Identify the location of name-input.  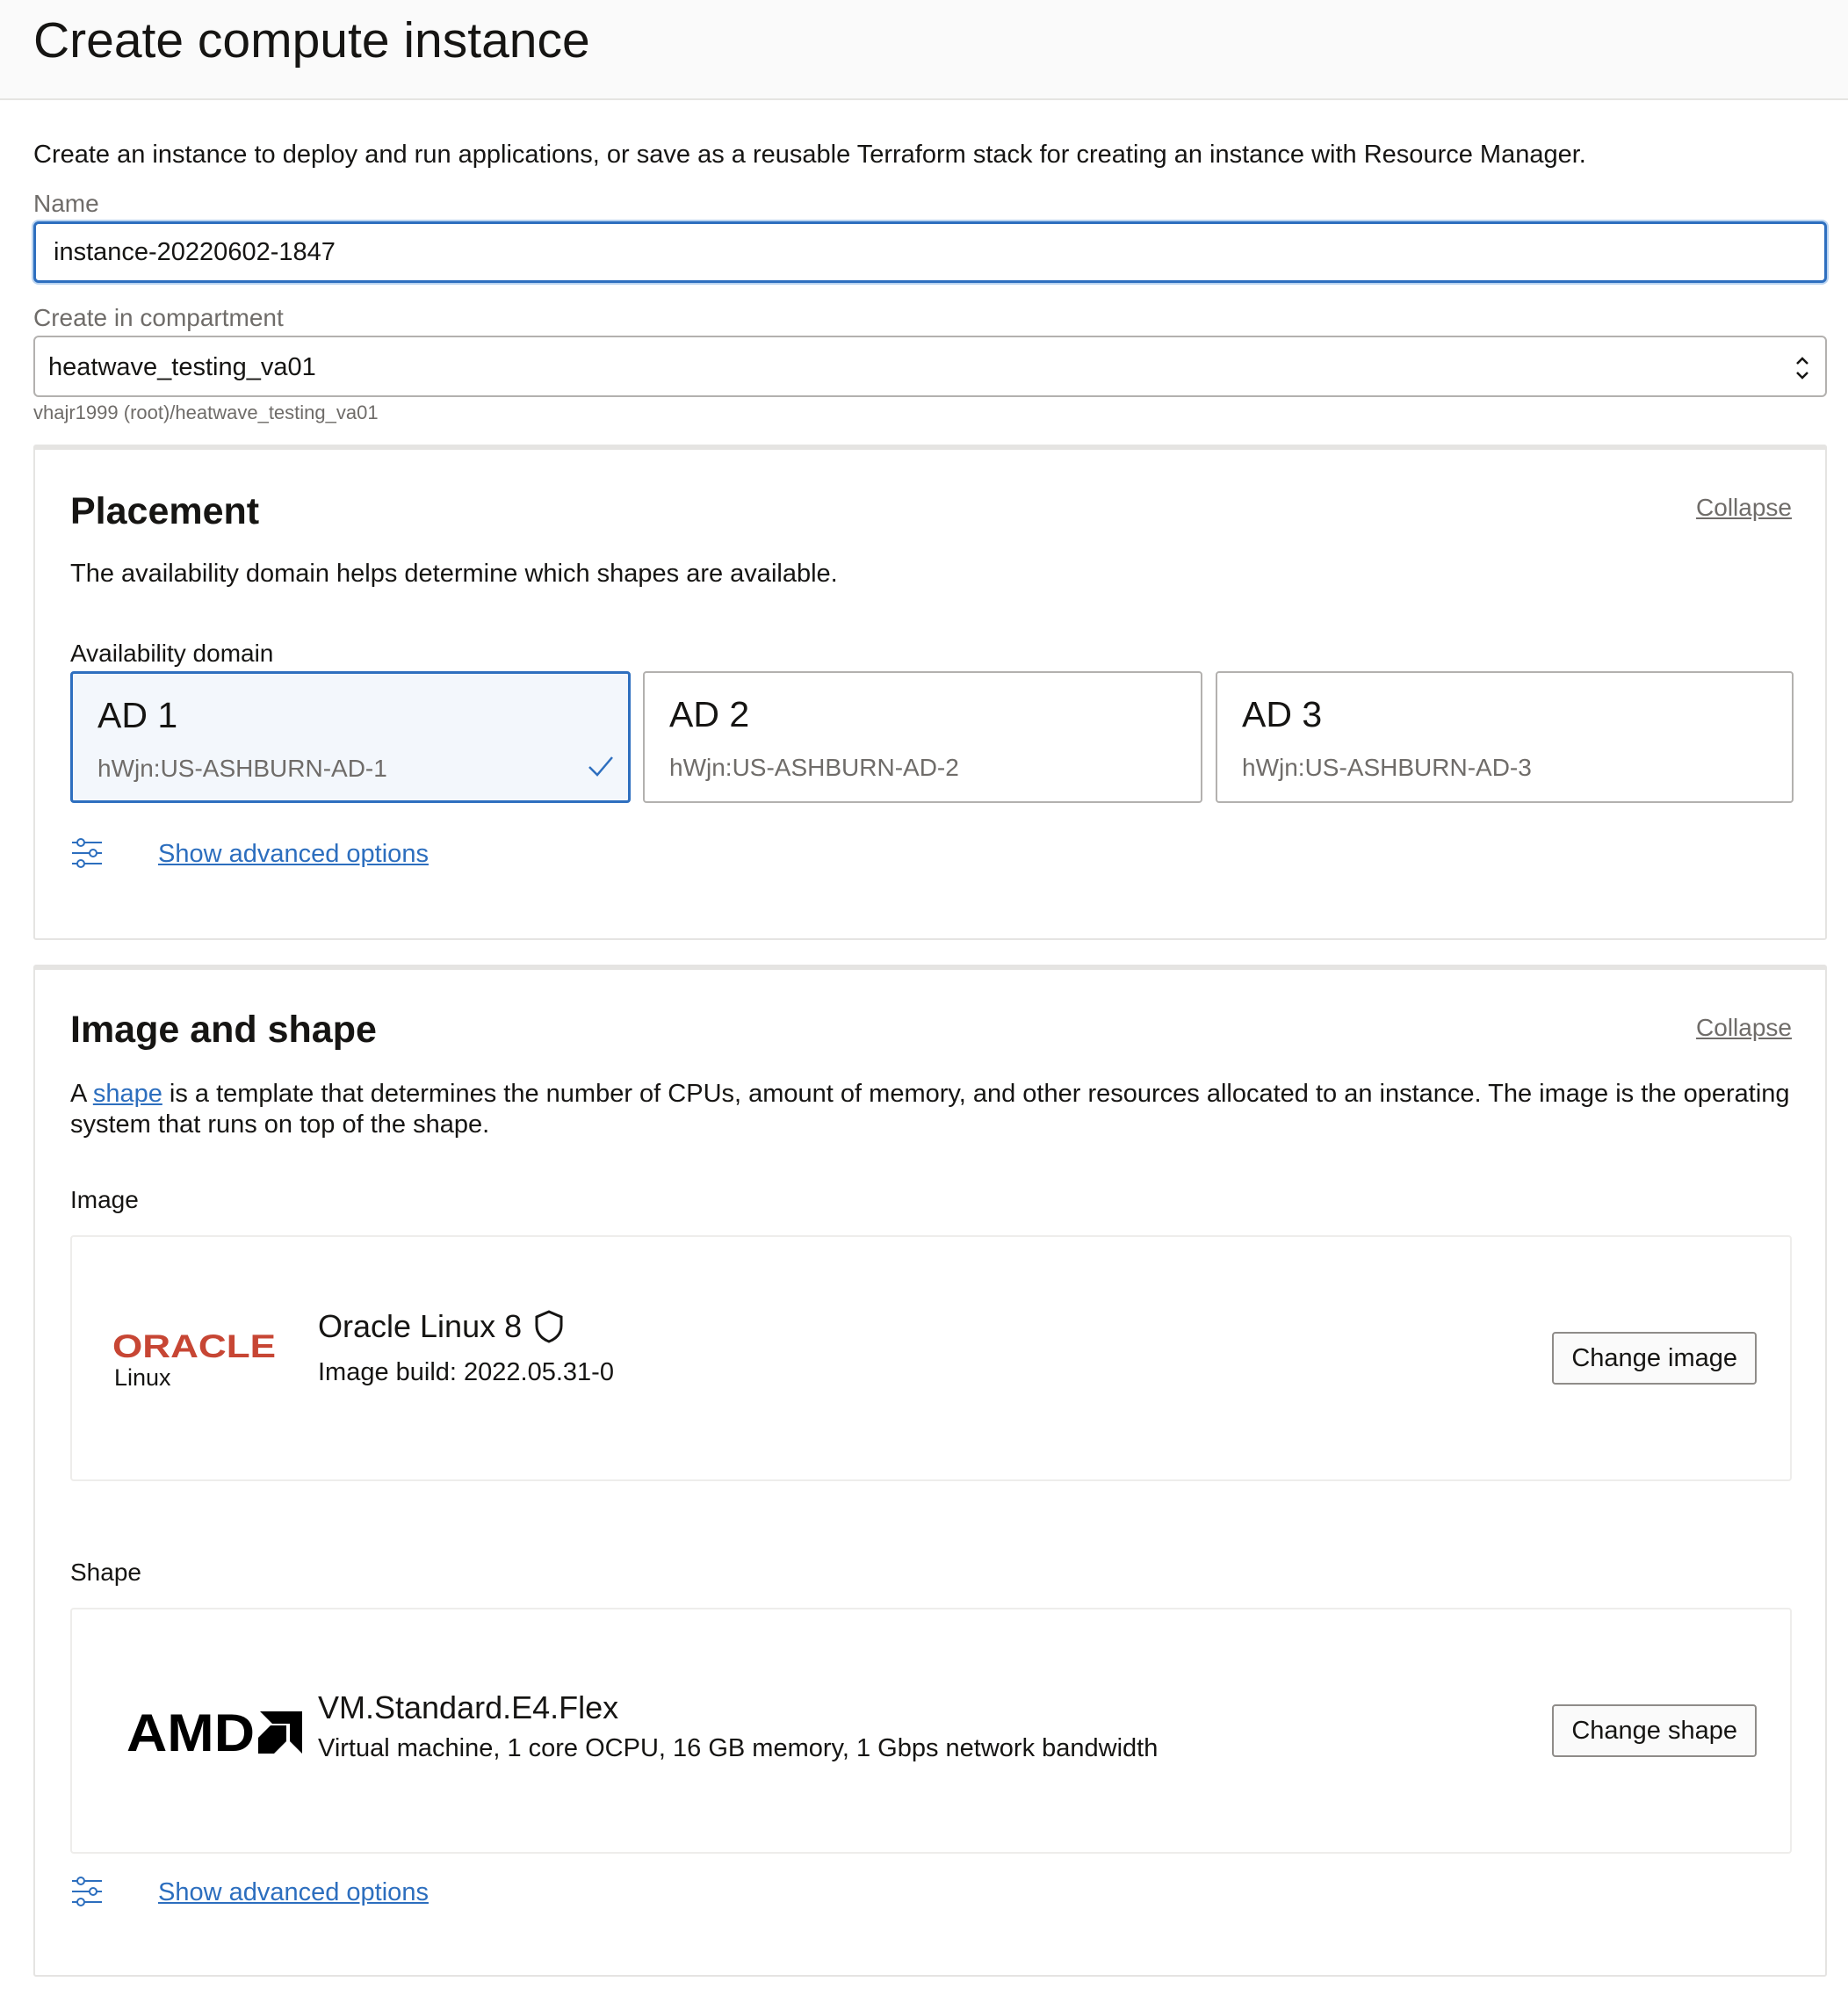
(930, 252).